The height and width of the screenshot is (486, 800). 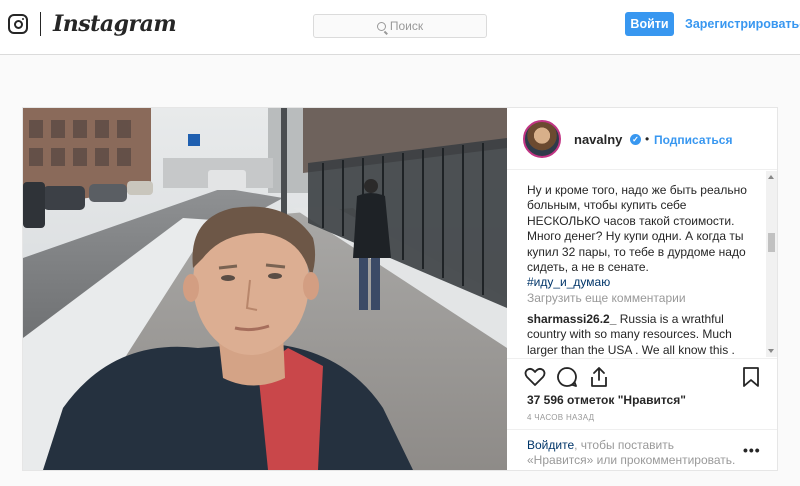 I want to click on scrollbar-thumb, so click(x=771, y=242).